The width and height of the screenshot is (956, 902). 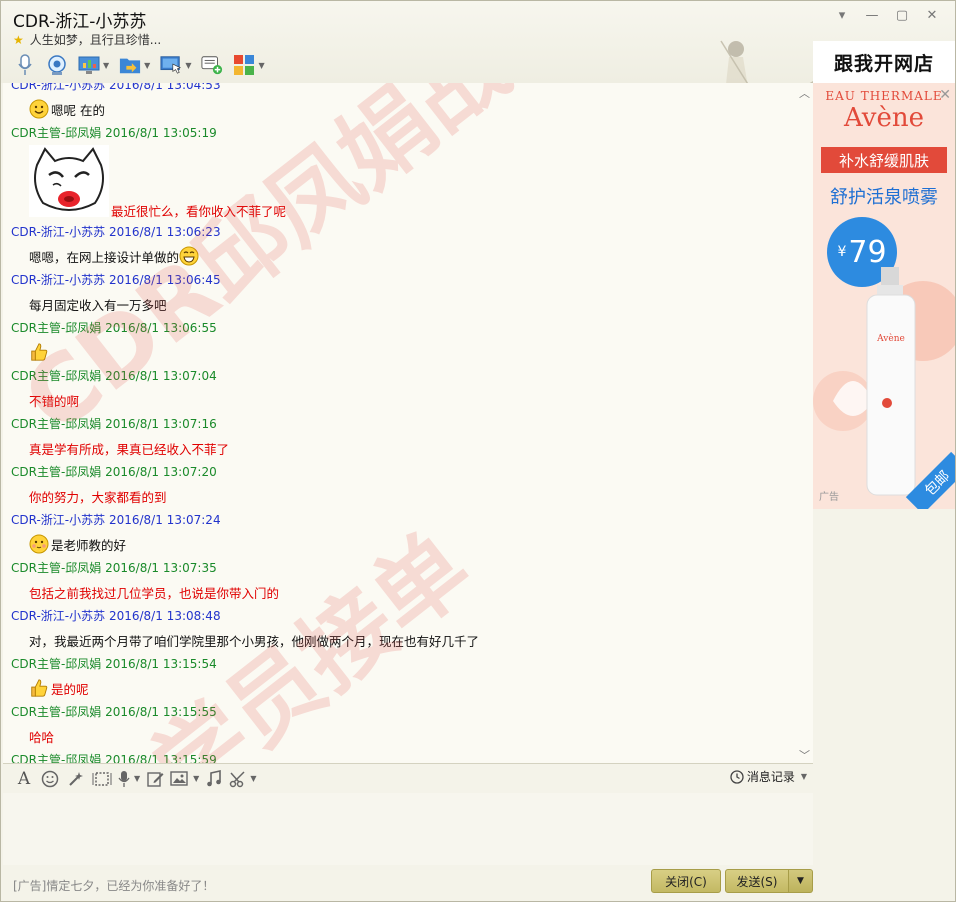 I want to click on file-transfer-button: ▼, so click(x=134, y=65).